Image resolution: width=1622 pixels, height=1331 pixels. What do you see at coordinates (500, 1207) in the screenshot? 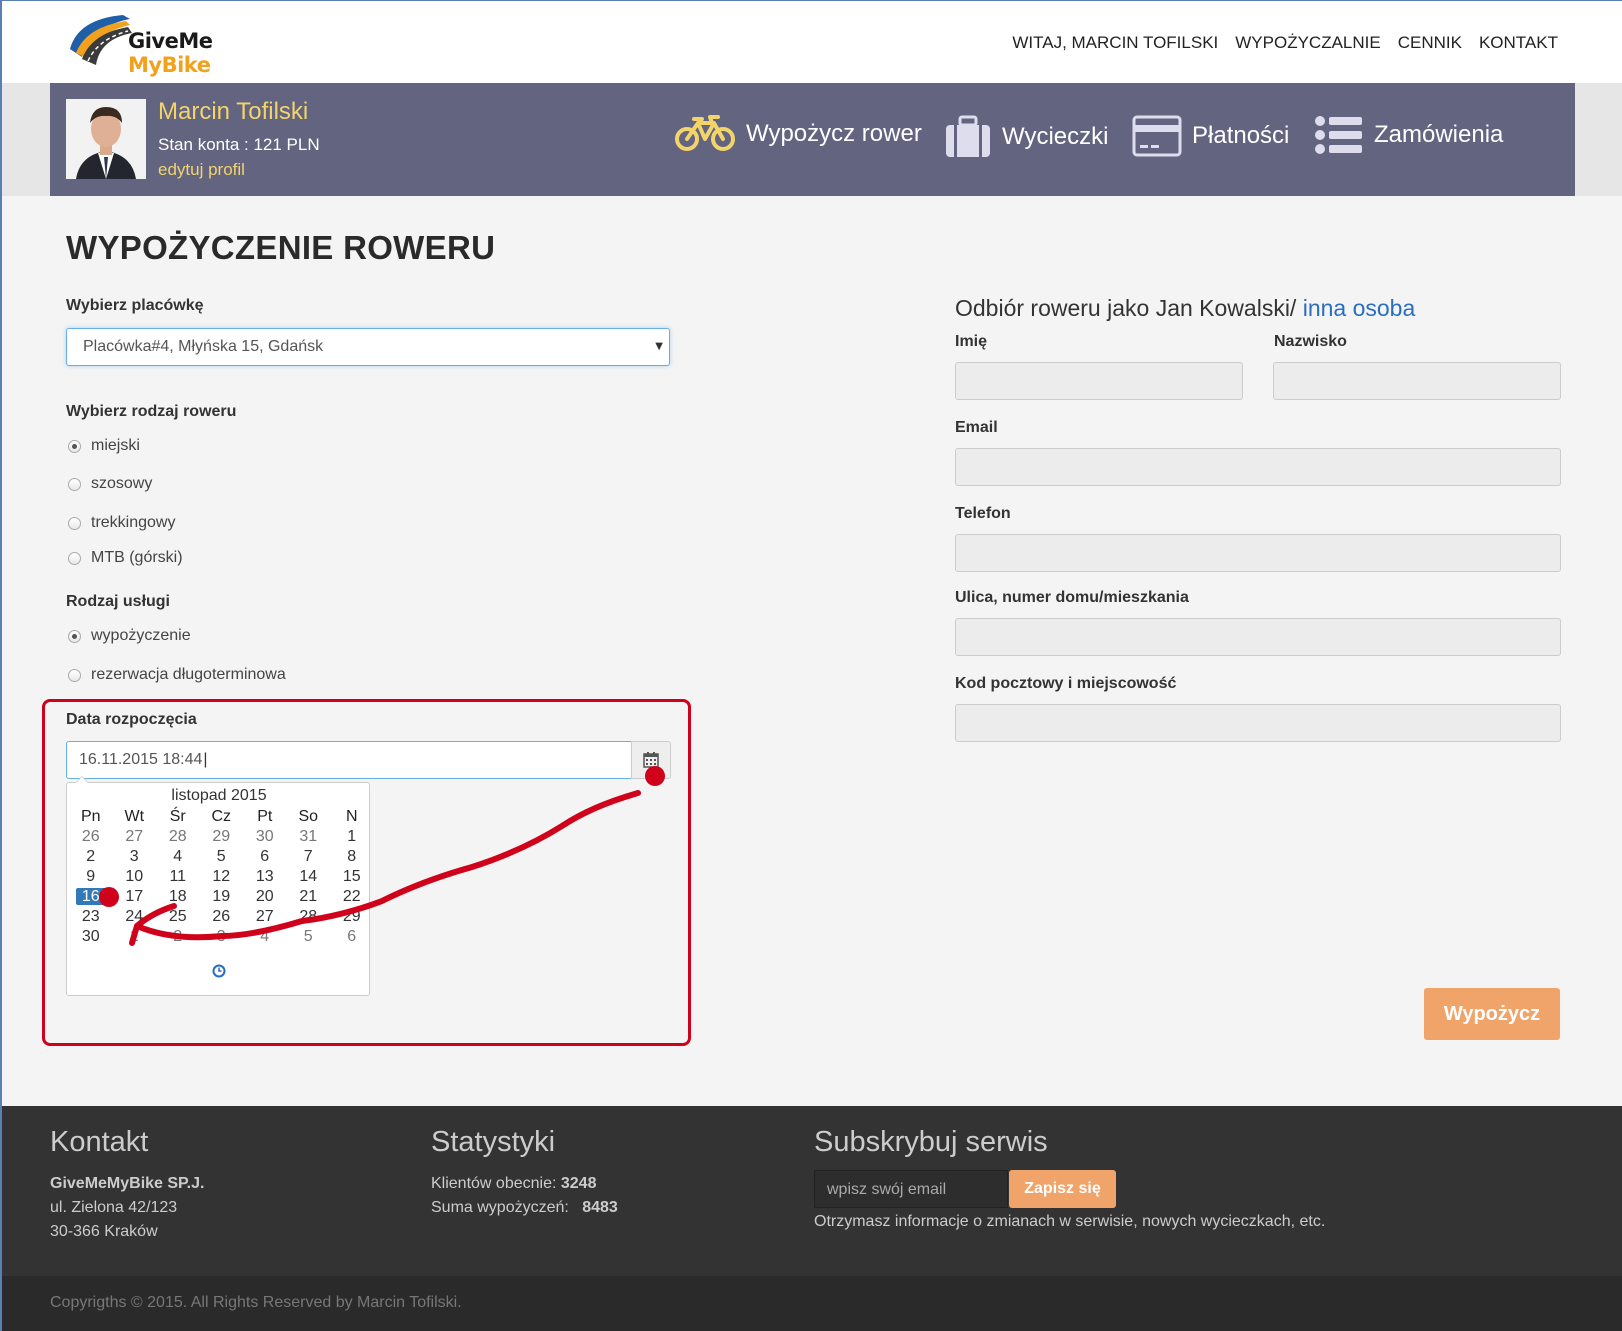
I see `rentals-label: Suma wypożyczeń:` at bounding box center [500, 1207].